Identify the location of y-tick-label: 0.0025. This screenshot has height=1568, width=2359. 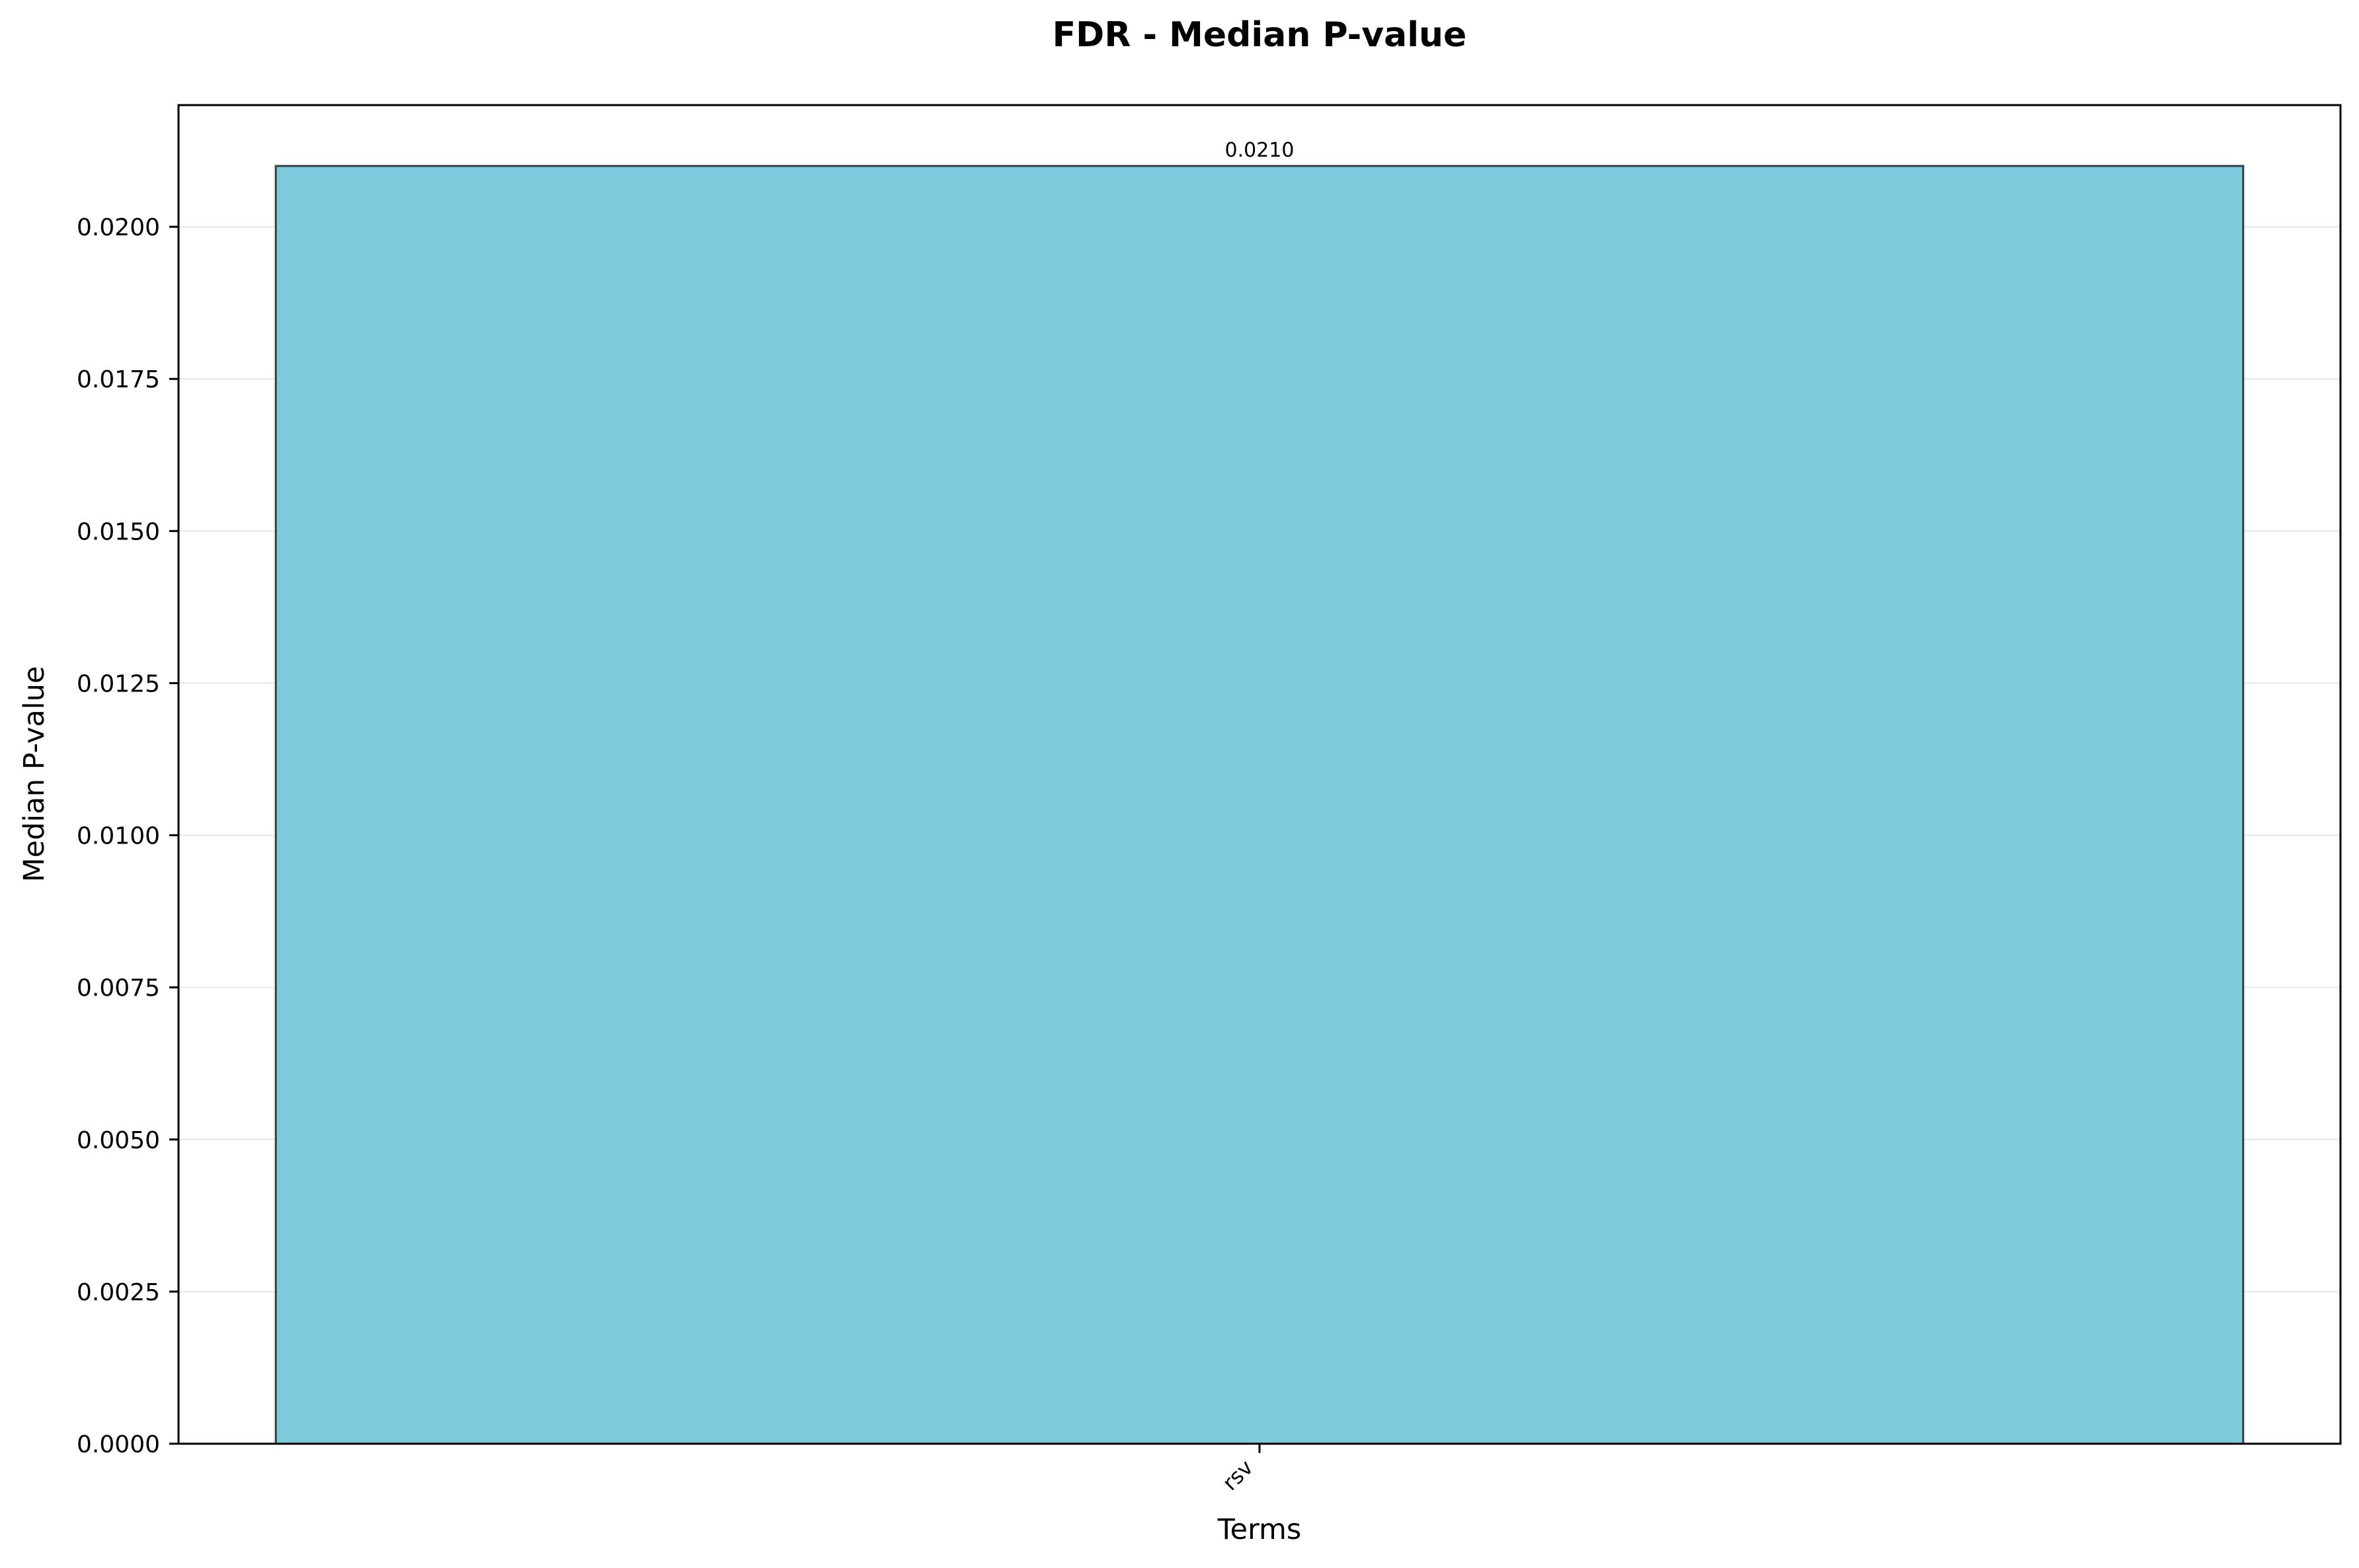
(118, 1292).